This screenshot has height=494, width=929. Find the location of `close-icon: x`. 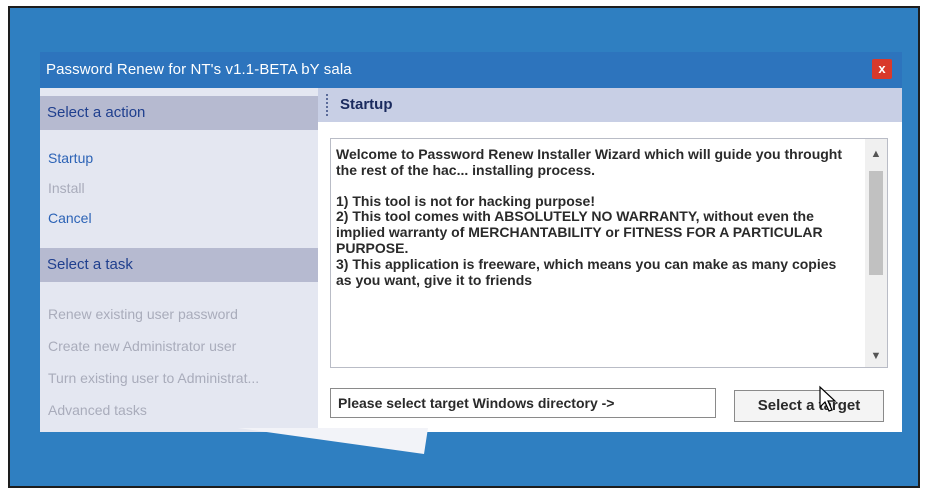

close-icon: x is located at coordinates (882, 68).